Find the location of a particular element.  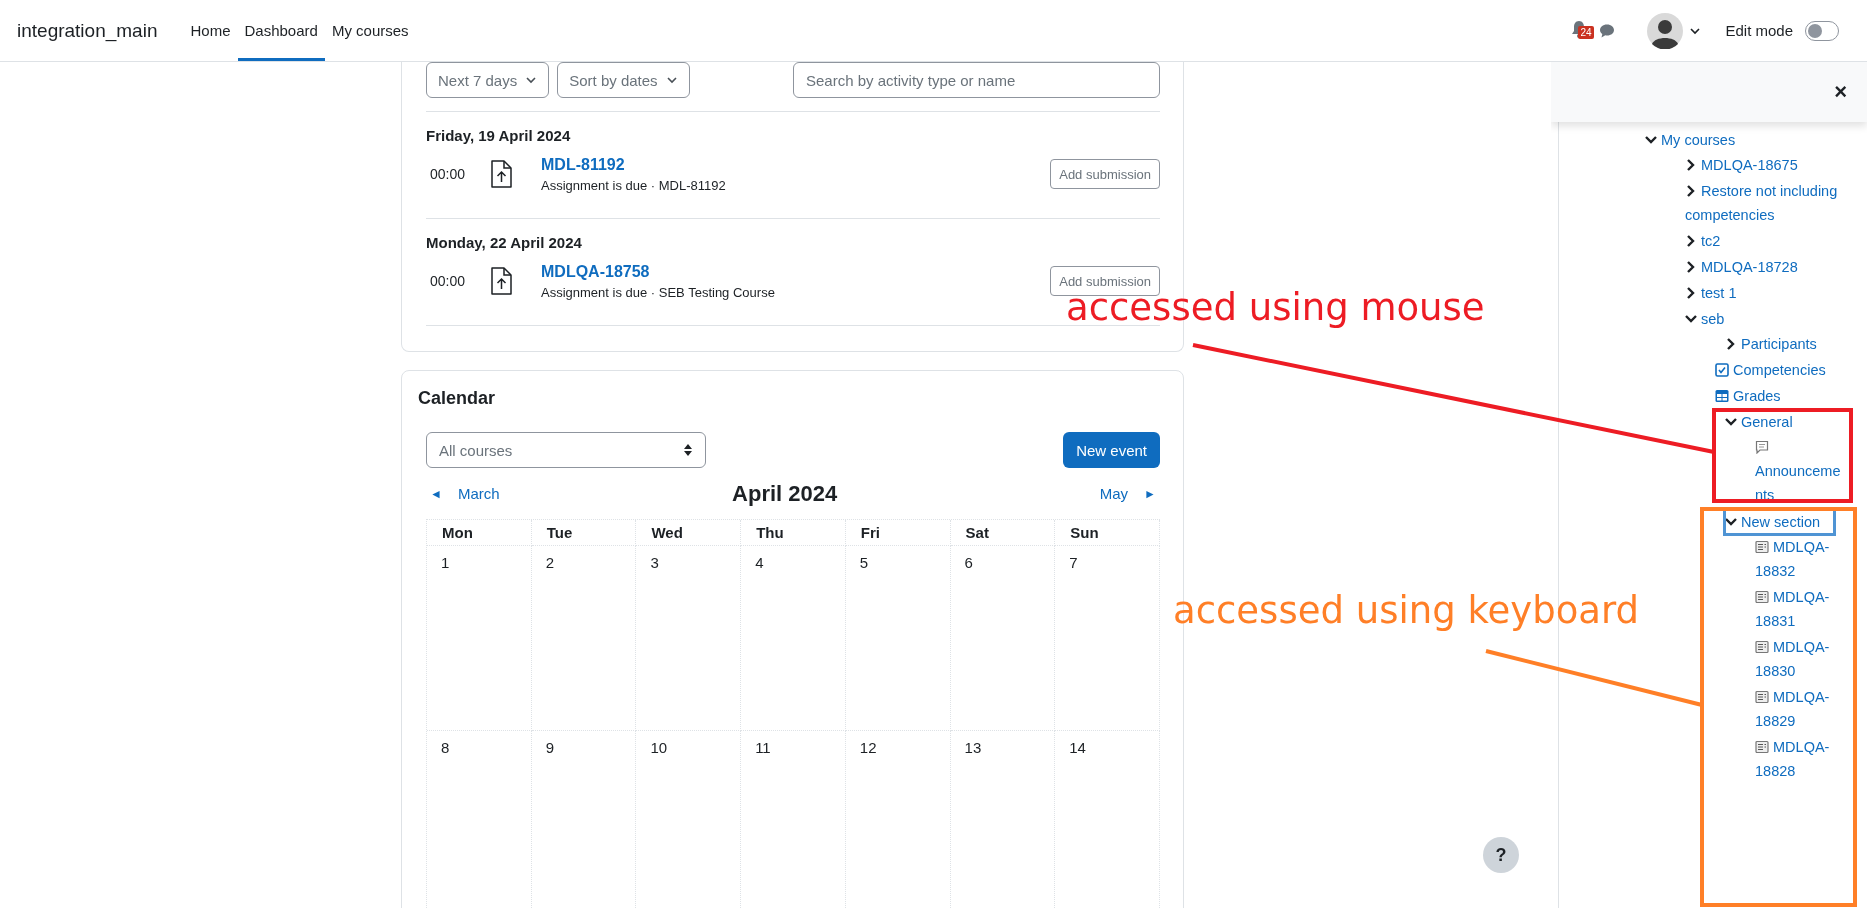

tree-item: New section is located at coordinates (1779, 522).